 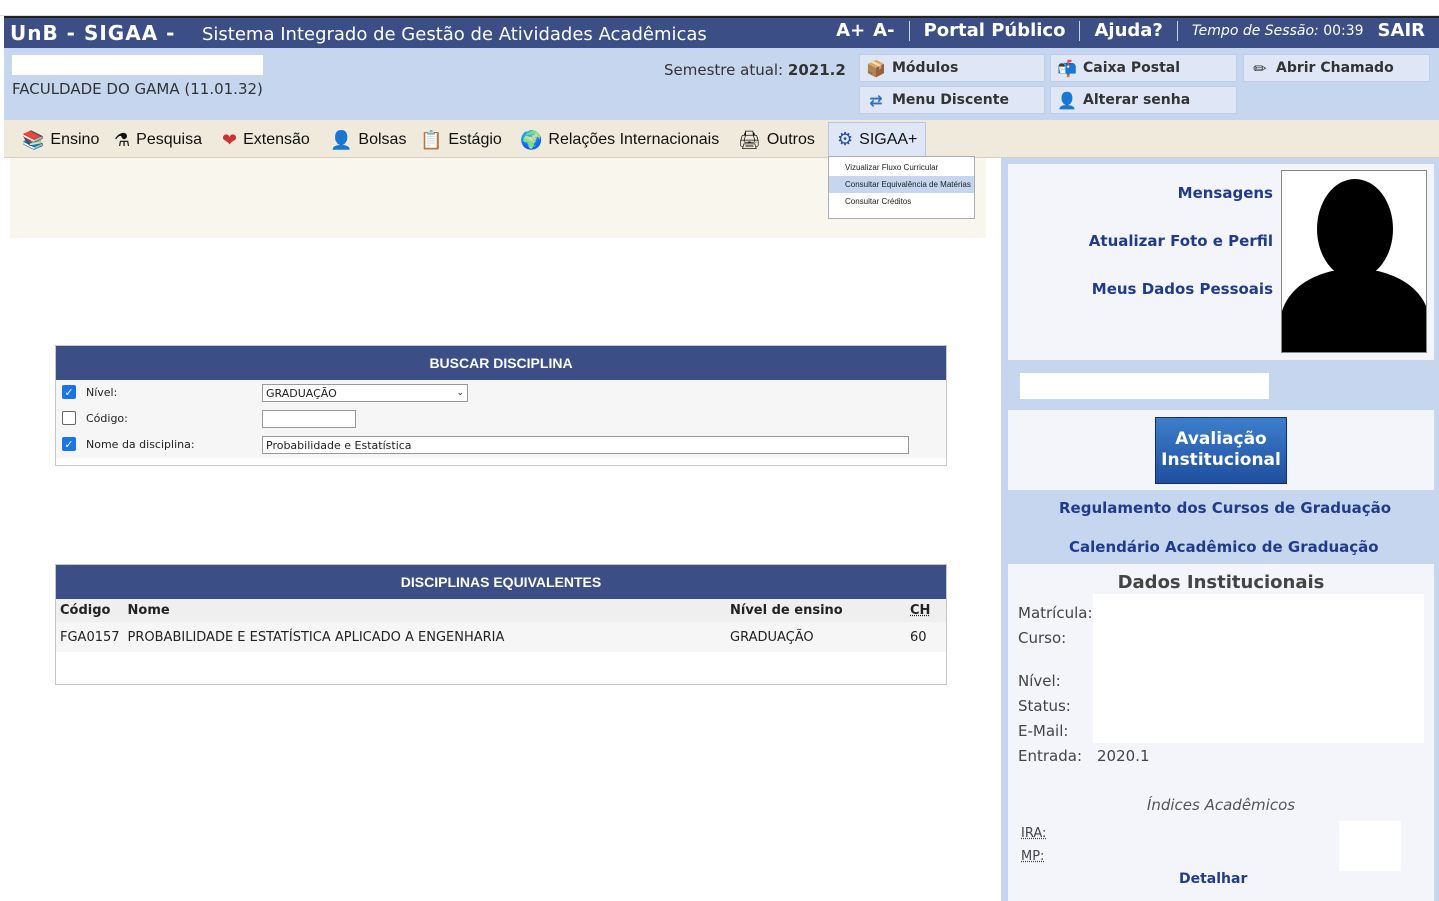 What do you see at coordinates (531, 139) in the screenshot?
I see `globe-icon: 🌍` at bounding box center [531, 139].